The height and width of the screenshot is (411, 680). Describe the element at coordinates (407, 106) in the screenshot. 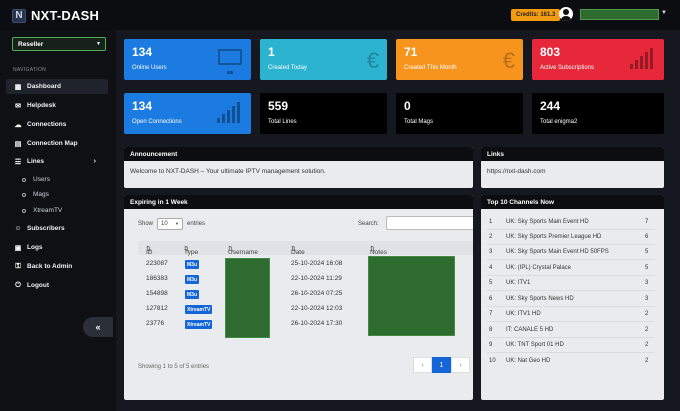

I see `stat-value: 0` at that location.